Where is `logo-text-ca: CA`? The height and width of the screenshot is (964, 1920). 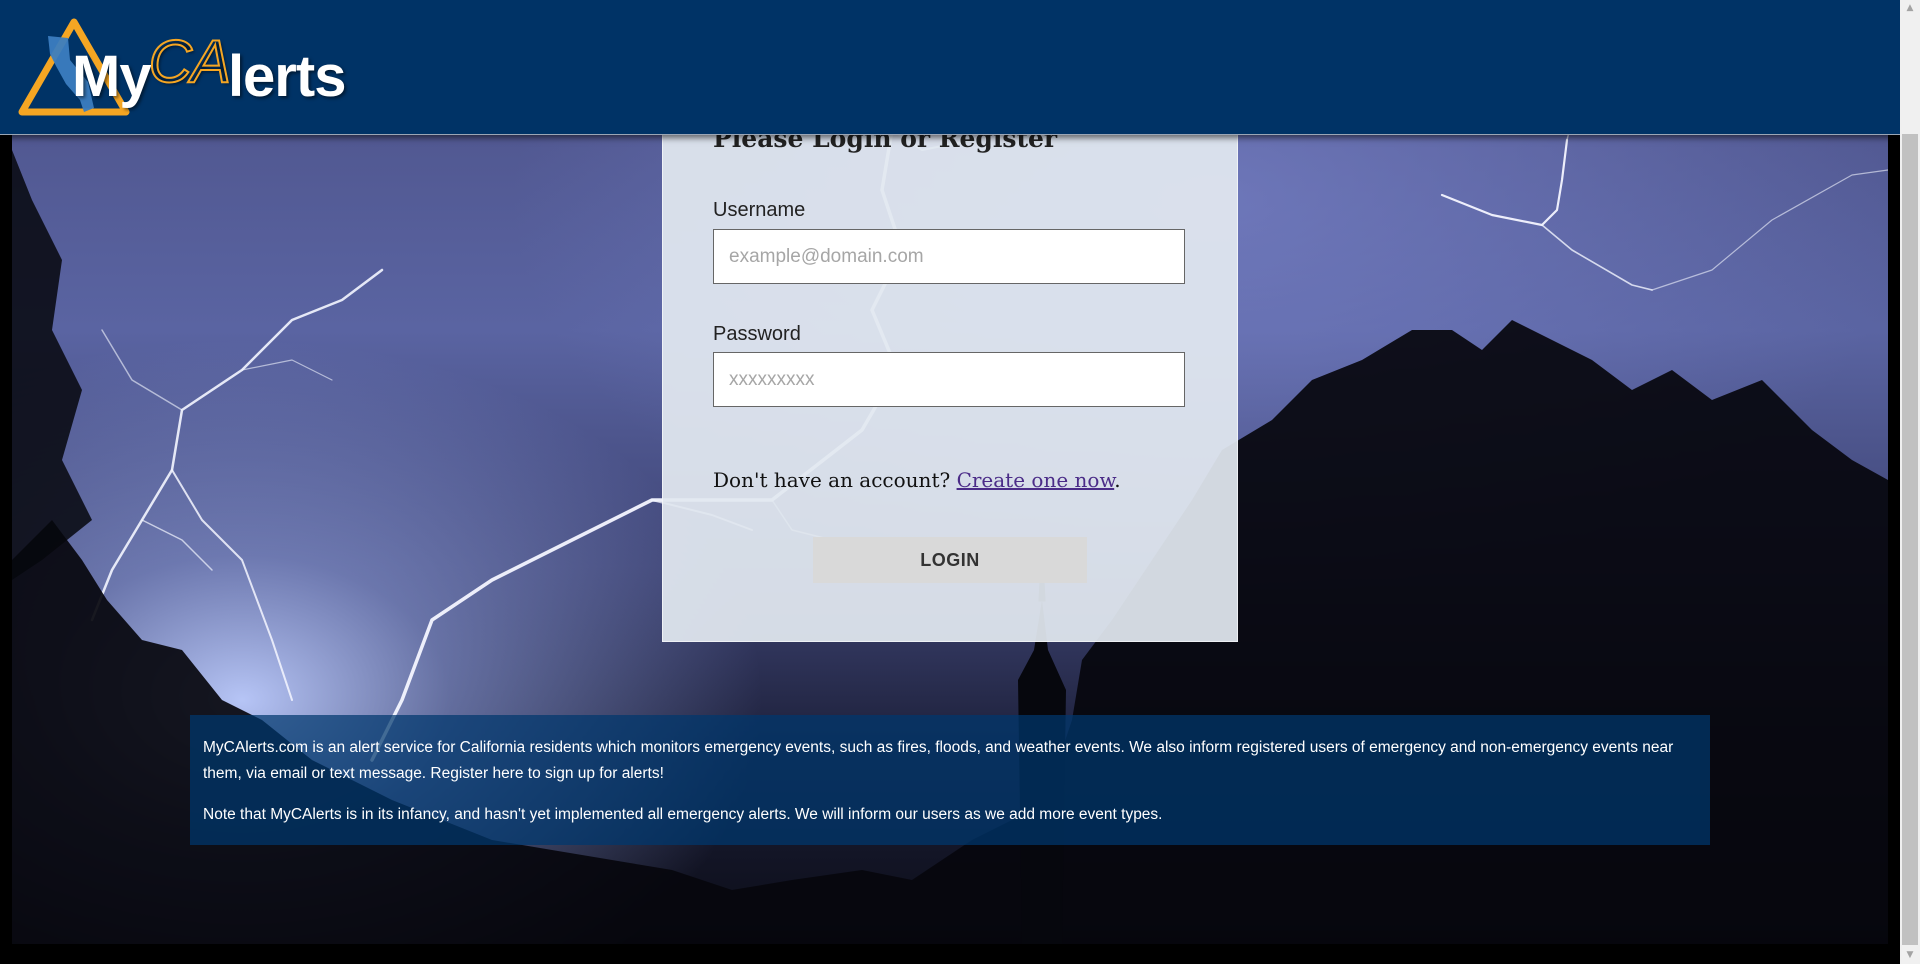 logo-text-ca: CA is located at coordinates (190, 61).